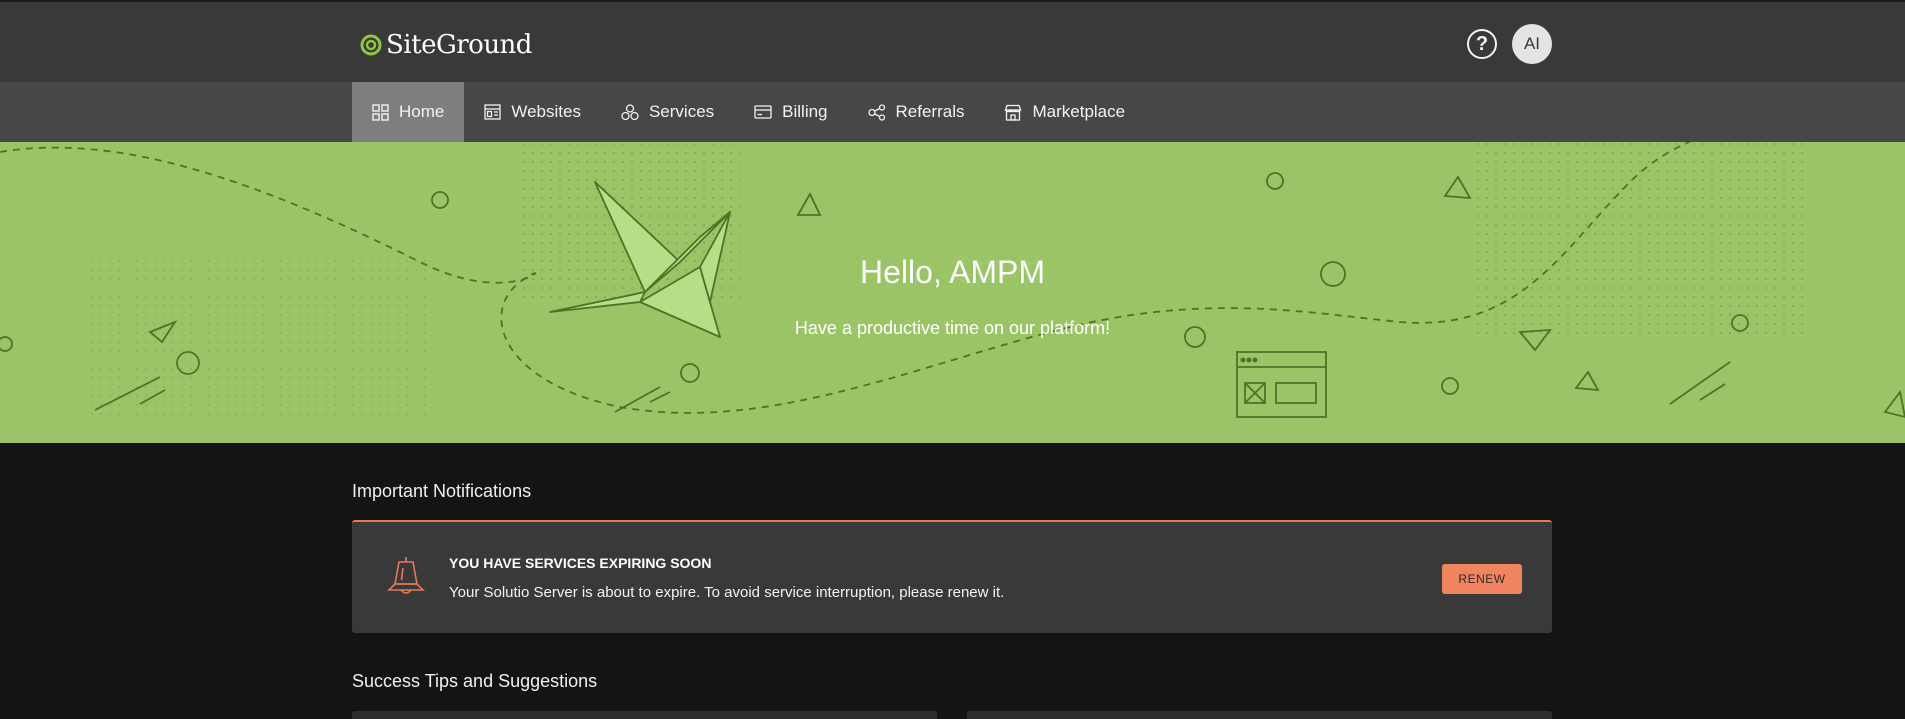 The width and height of the screenshot is (1905, 719). Describe the element at coordinates (763, 112) in the screenshot. I see `card-icon` at that location.